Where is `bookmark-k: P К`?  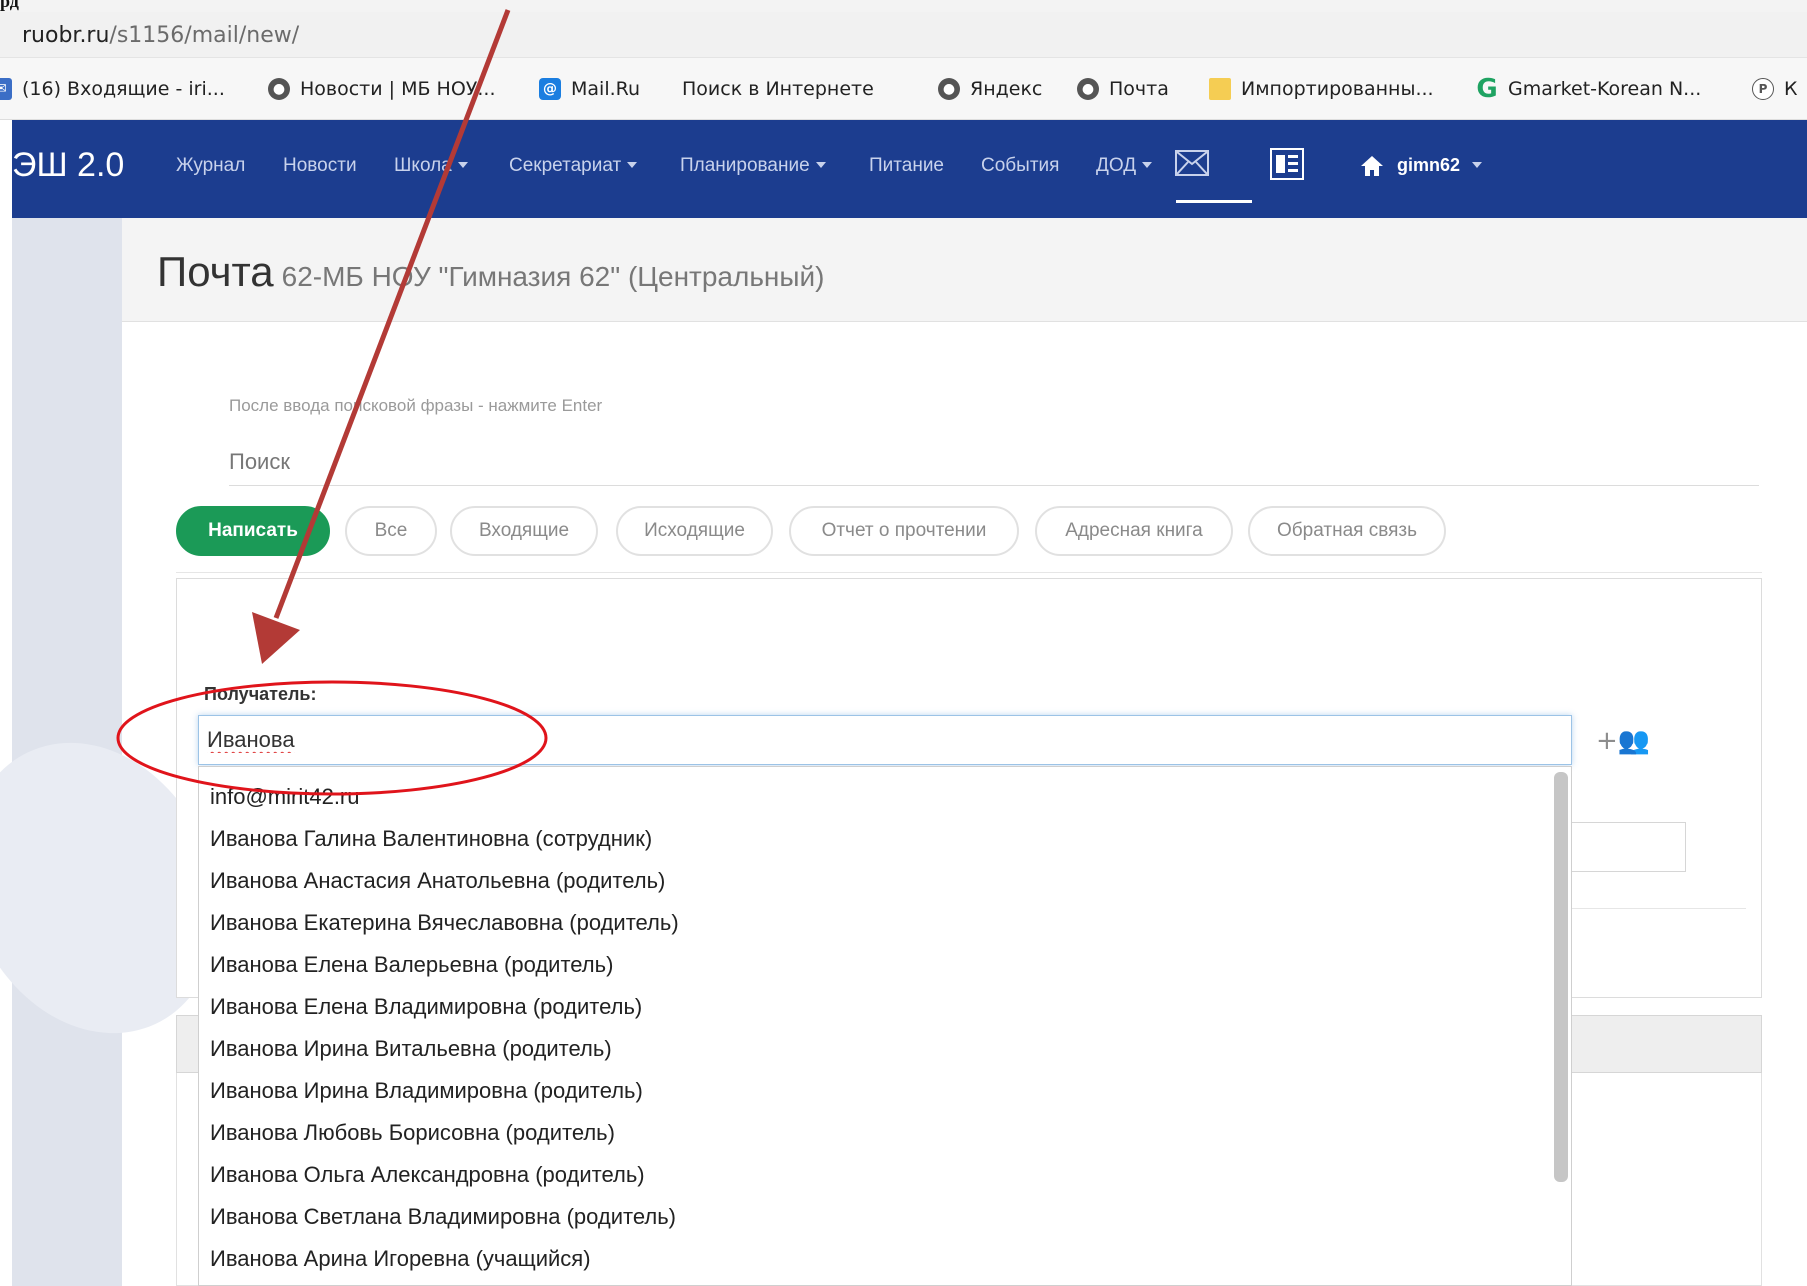
bookmark-k: P К is located at coordinates (1775, 89).